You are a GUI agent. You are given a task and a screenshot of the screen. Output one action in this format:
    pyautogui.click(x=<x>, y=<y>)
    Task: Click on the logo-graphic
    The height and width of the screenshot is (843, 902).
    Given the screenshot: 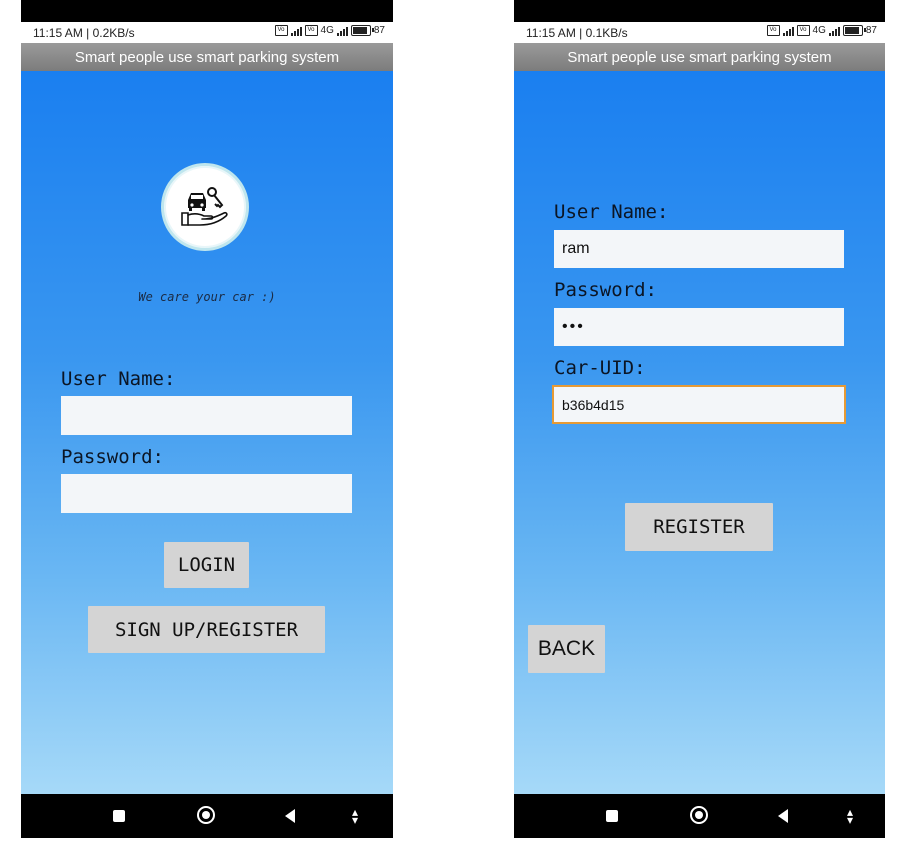 What is the action you would take?
    pyautogui.click(x=204, y=206)
    